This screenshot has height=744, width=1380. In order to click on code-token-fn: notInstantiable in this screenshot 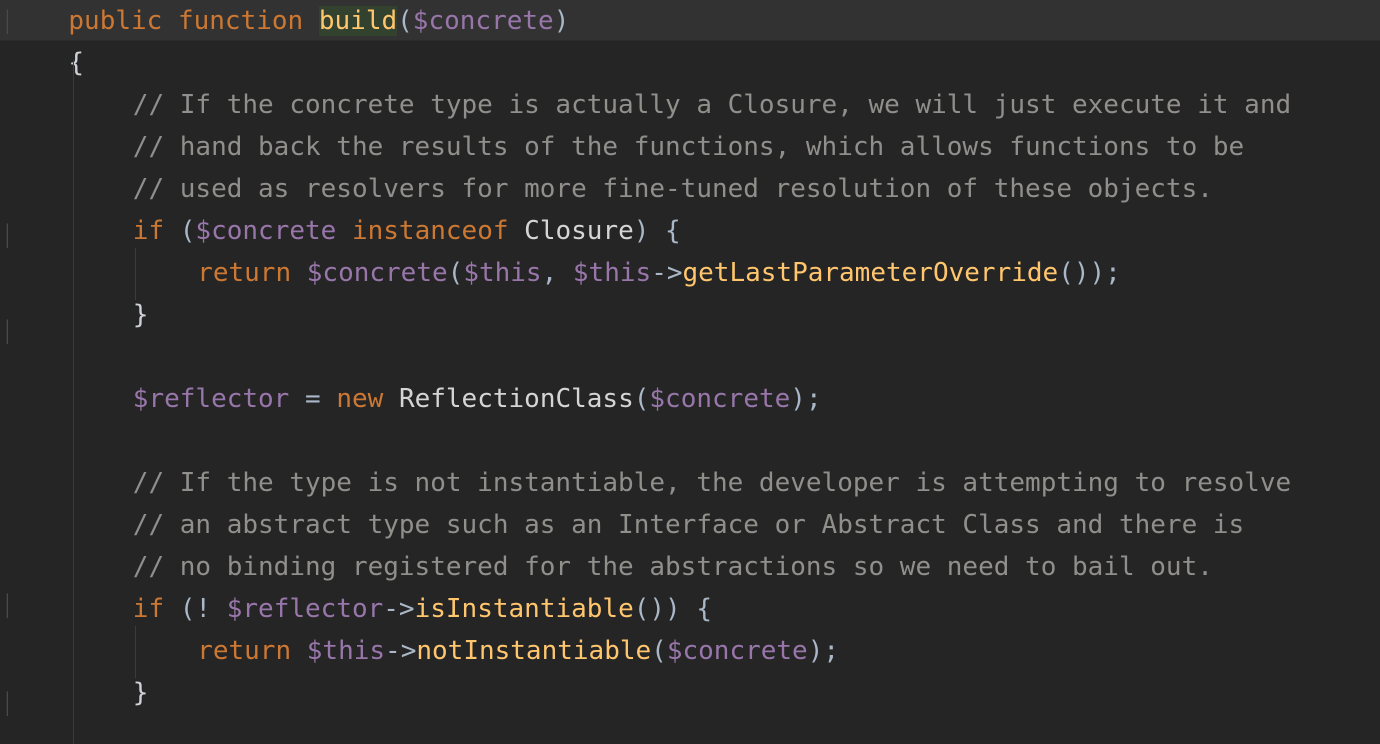, I will do `click(534, 651)`.